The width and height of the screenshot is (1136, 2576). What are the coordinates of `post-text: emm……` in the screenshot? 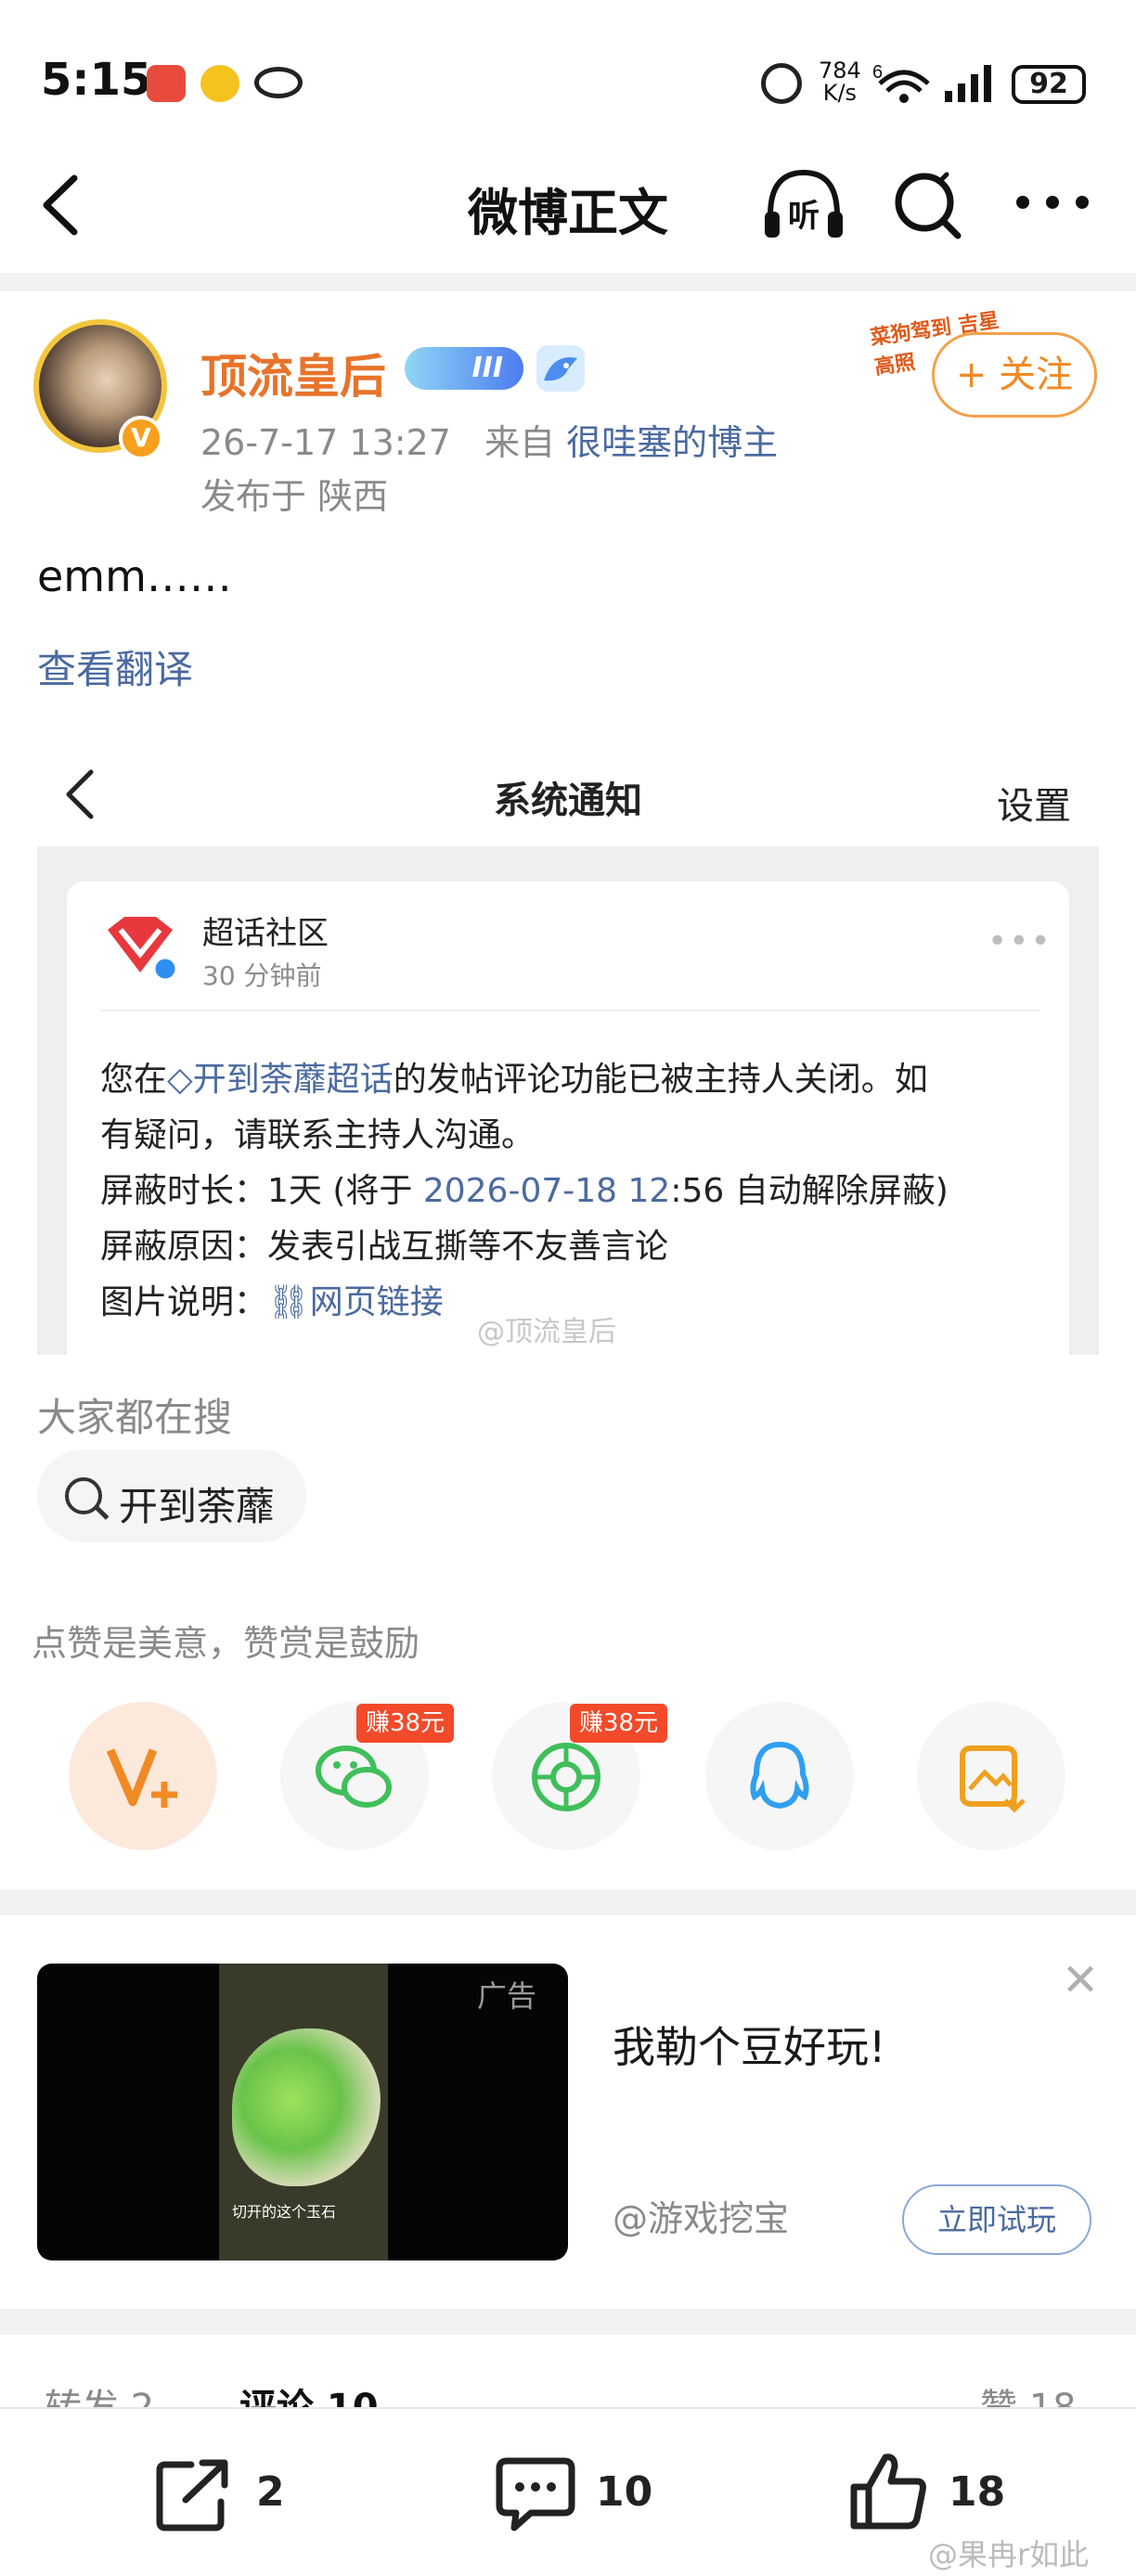 It's located at (134, 576).